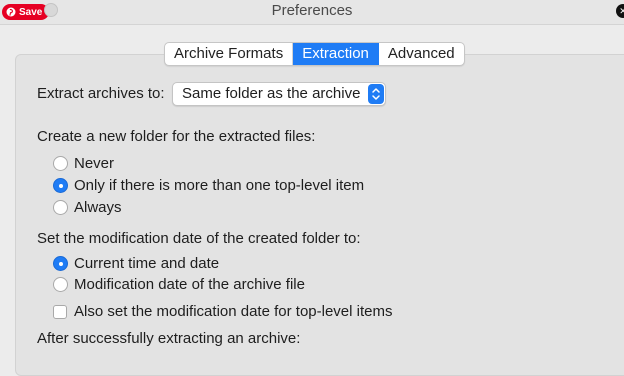 This screenshot has width=624, height=376. Describe the element at coordinates (101, 93) in the screenshot. I see `extract-to-label: Extract archives to:` at that location.